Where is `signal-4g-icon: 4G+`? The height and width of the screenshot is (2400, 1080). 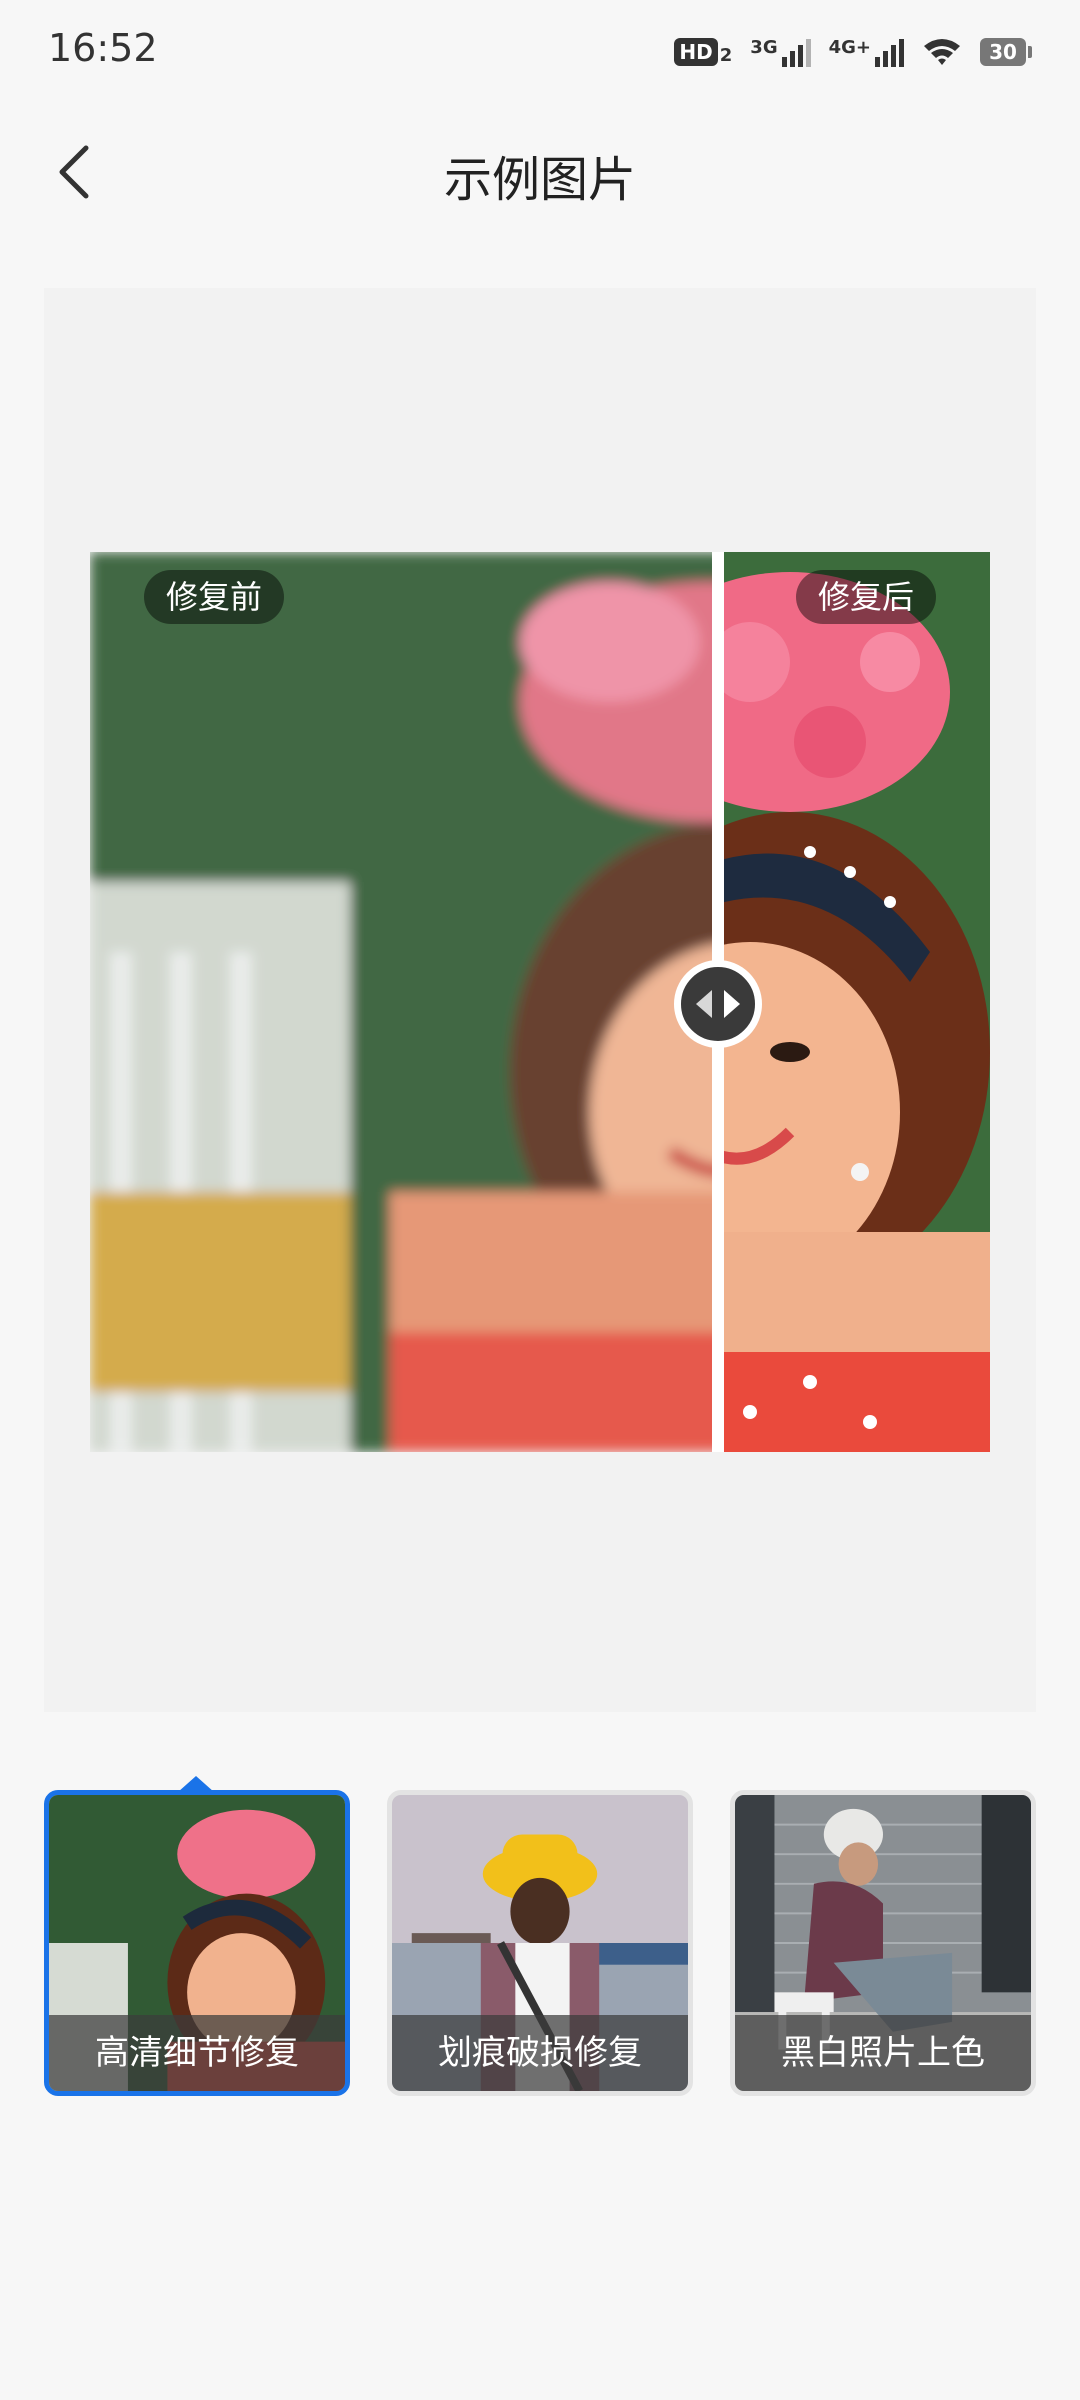 signal-4g-icon: 4G+ is located at coordinates (866, 52).